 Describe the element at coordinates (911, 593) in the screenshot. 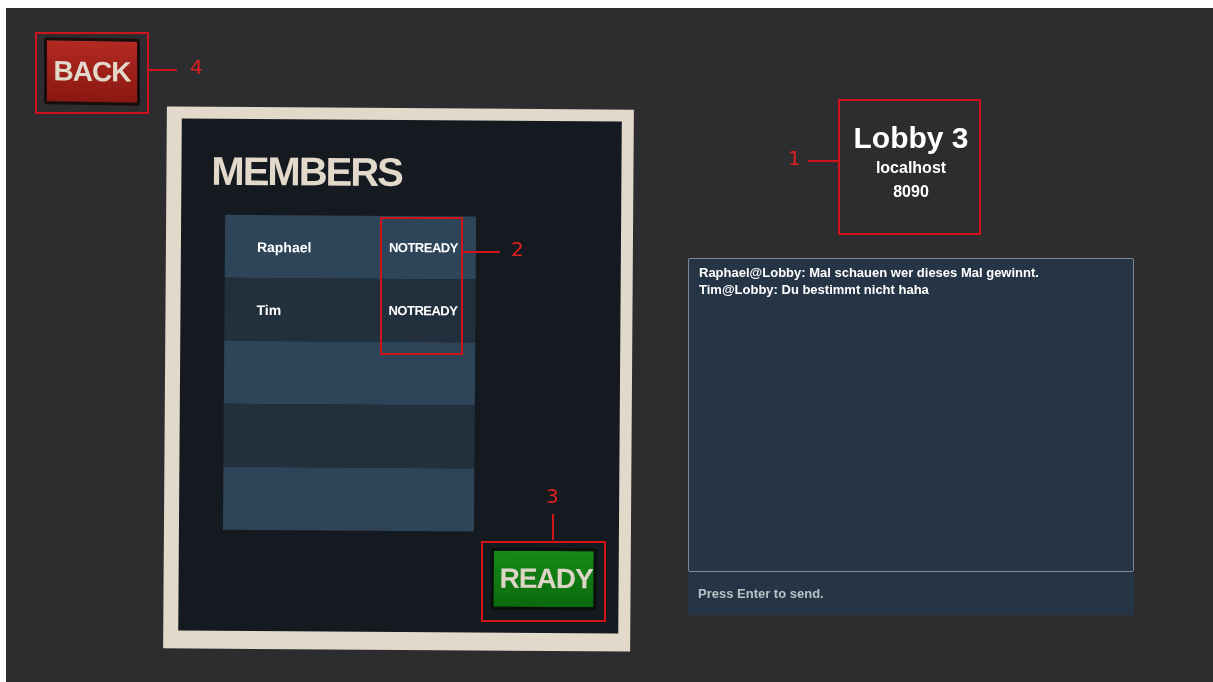

I see `chat-input-field: Press Enter to send.` at that location.